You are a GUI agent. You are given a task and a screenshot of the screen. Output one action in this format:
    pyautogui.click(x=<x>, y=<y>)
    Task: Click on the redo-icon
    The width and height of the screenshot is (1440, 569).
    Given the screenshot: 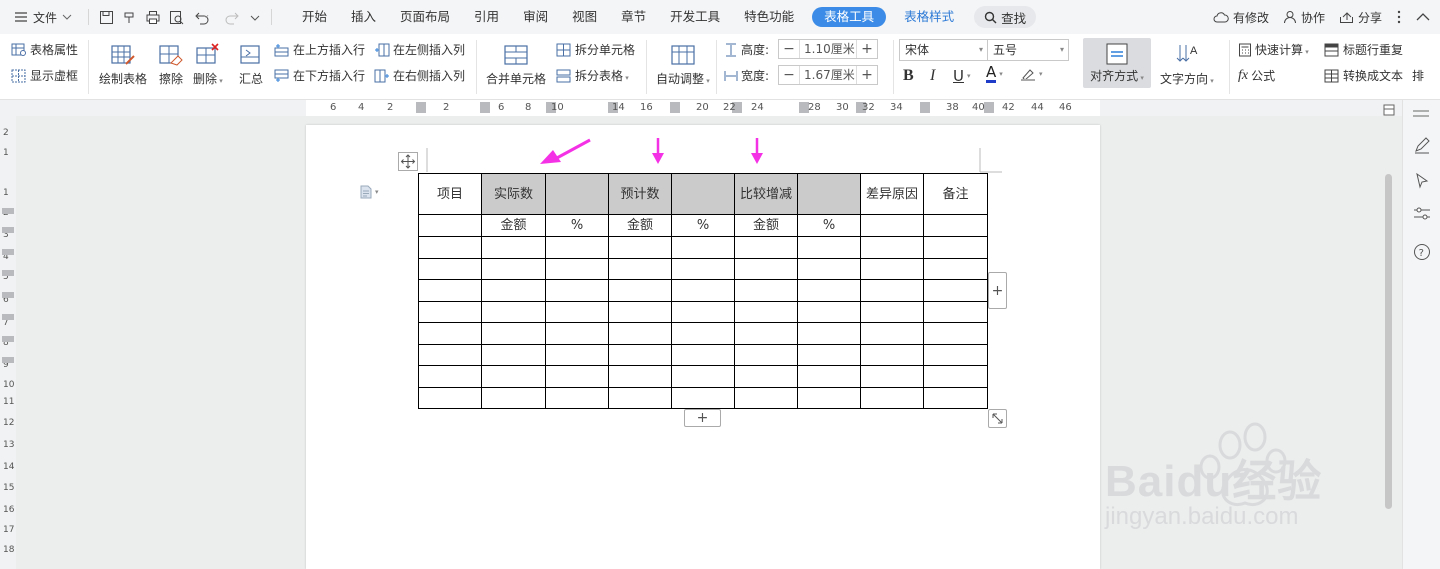 What is the action you would take?
    pyautogui.click(x=233, y=17)
    